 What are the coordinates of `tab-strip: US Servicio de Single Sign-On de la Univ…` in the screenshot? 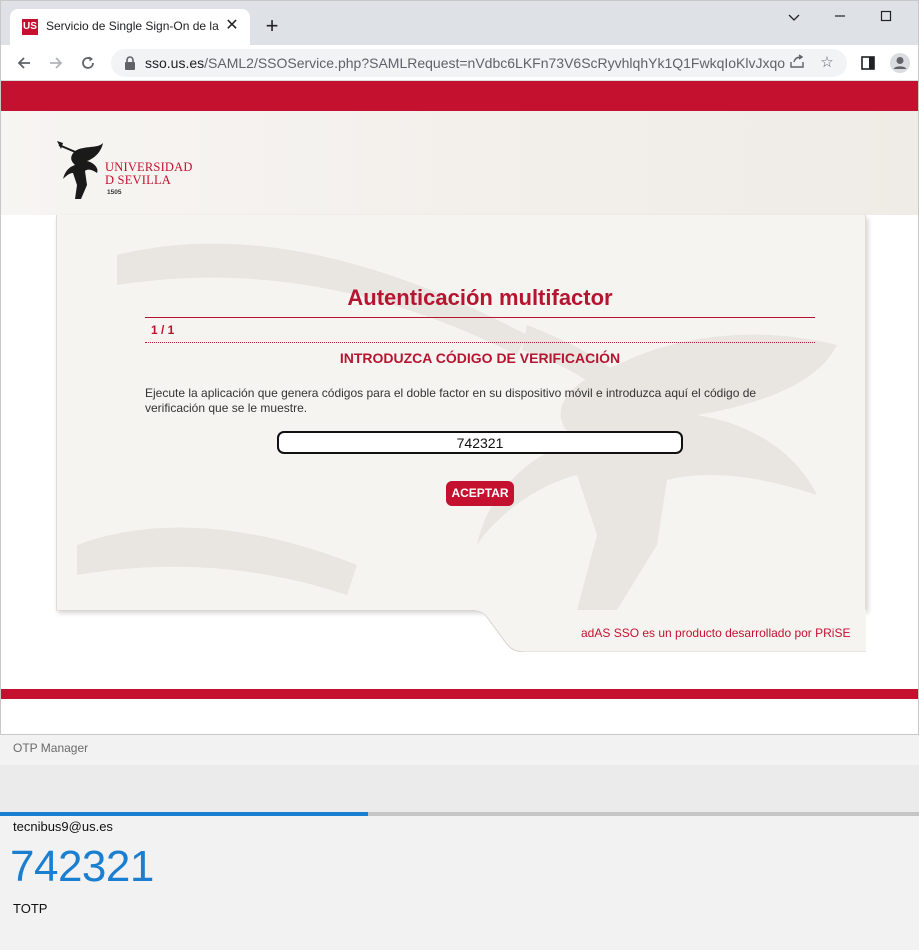 It's located at (459, 23).